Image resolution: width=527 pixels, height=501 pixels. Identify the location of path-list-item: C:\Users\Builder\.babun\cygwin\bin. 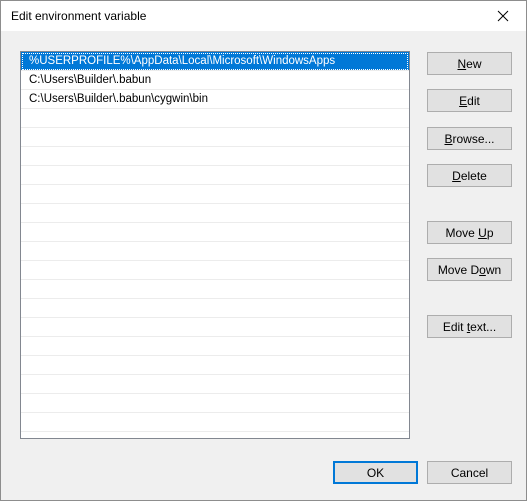
(215, 99).